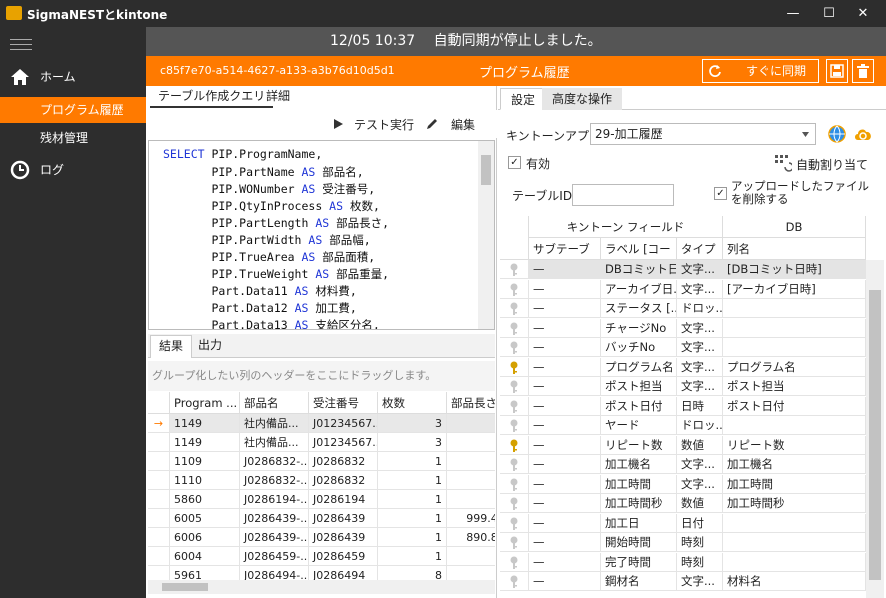 The width and height of the screenshot is (886, 598). I want to click on column-header: 部品名, so click(274, 403).